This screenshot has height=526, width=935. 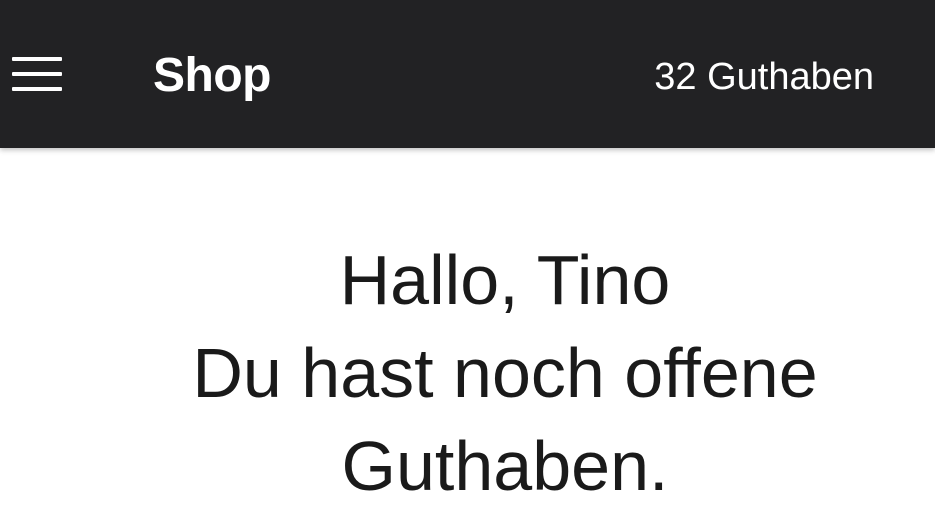 I want to click on hamburger-menu-icon, so click(x=37, y=59).